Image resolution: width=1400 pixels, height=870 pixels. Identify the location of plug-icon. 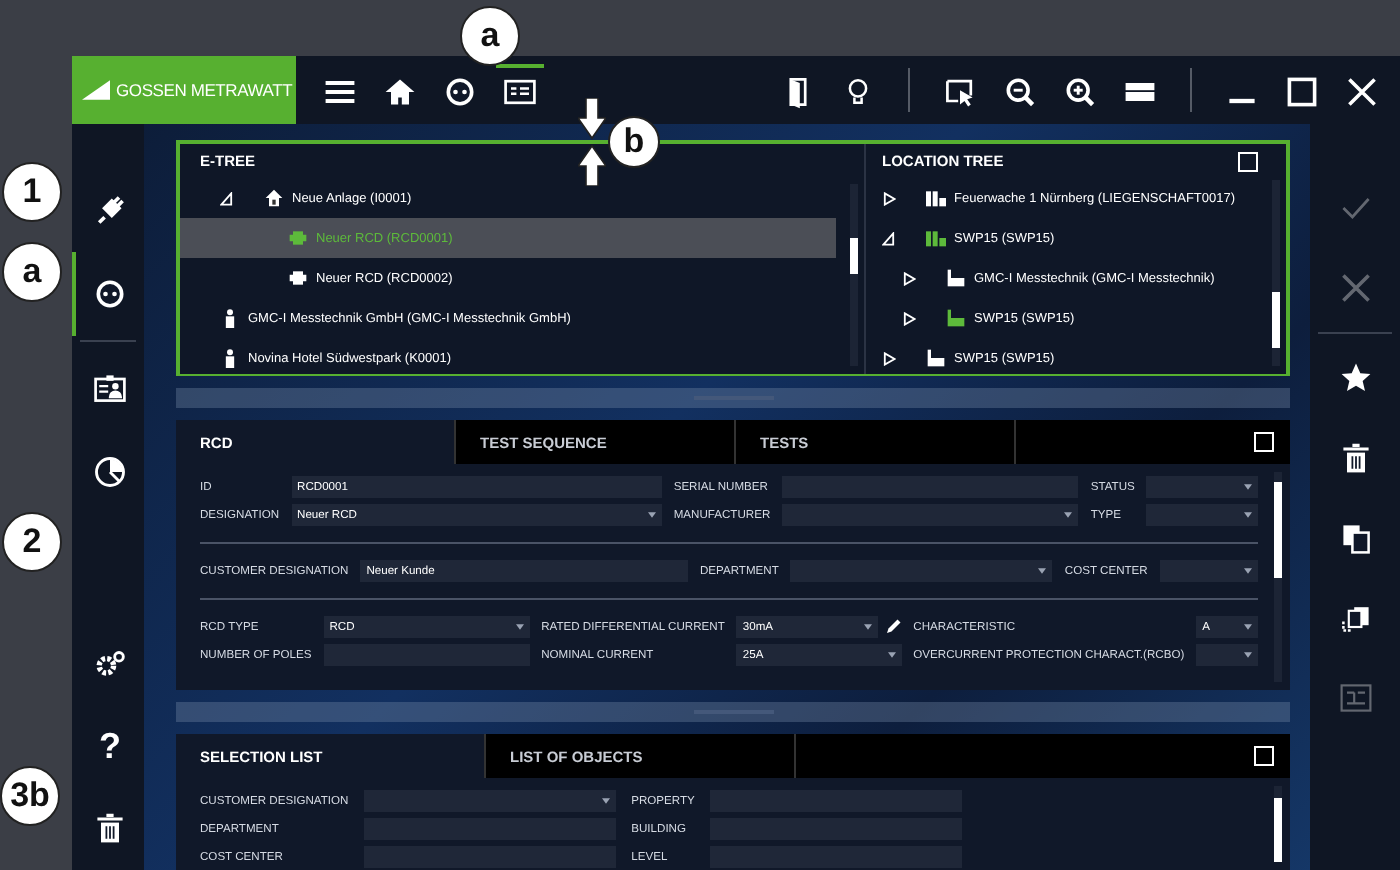
(110, 210).